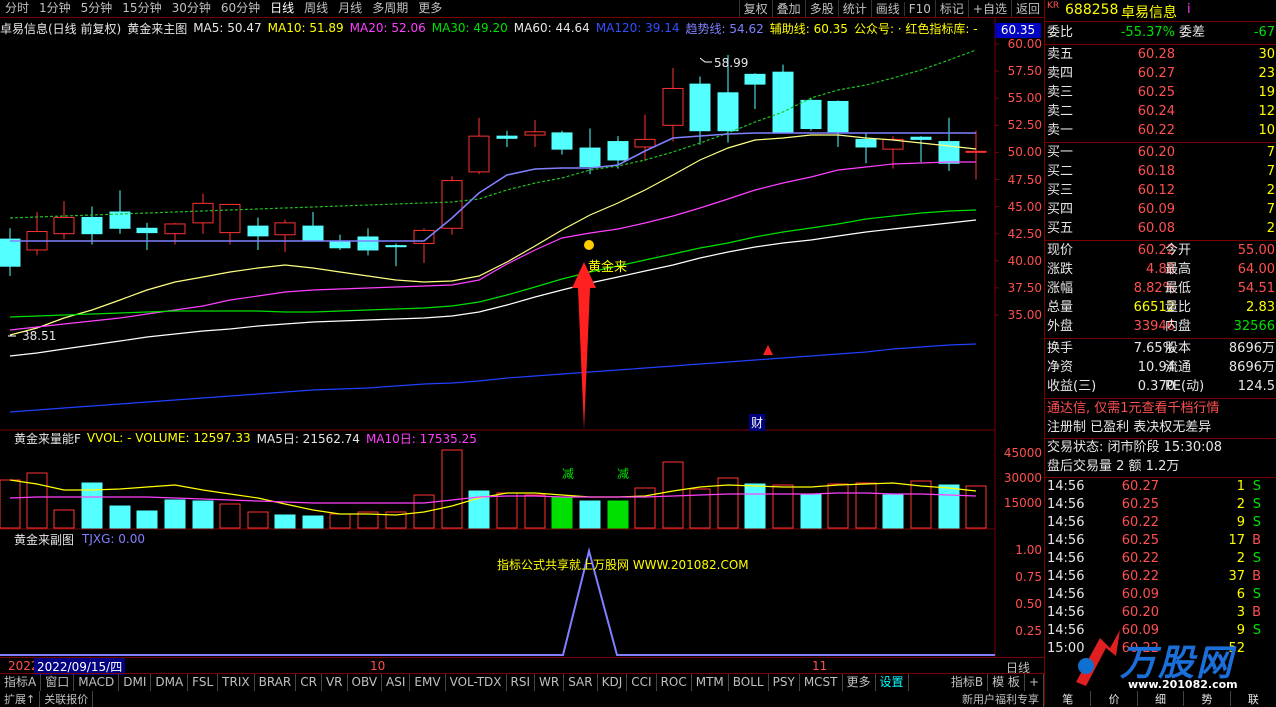 The width and height of the screenshot is (1276, 707). I want to click on indicator-tab-15: WR, so click(550, 682).